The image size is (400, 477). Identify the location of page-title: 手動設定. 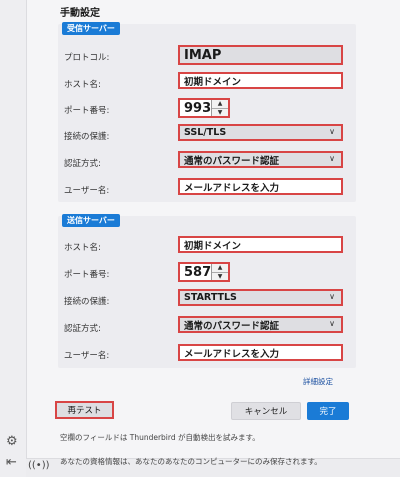
(80, 13).